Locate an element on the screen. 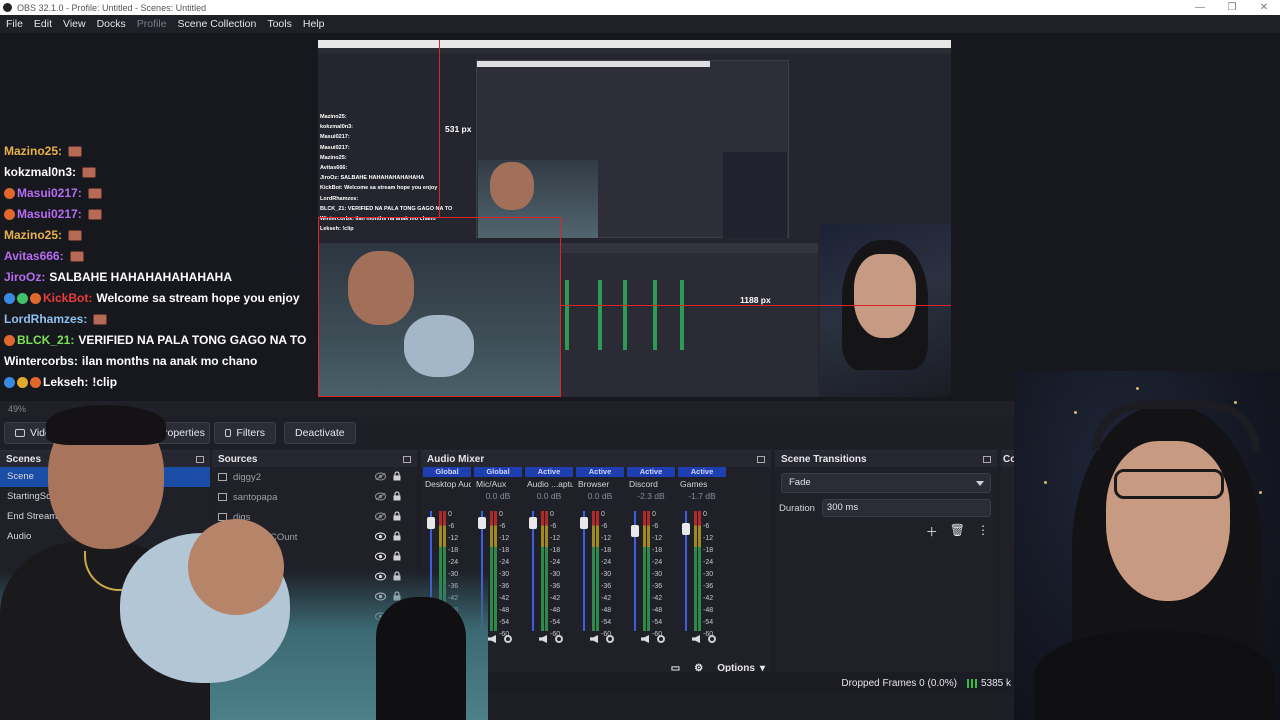 This screenshot has height=720, width=1280. transition-select: Fade is located at coordinates (886, 483).